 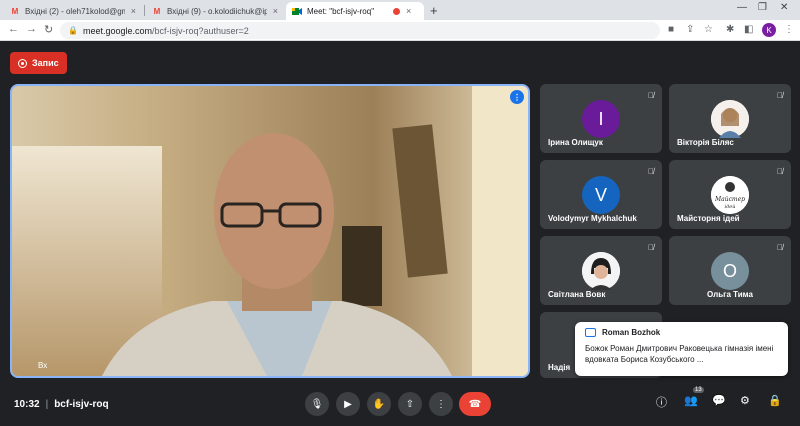 What do you see at coordinates (748, 29) in the screenshot?
I see `side-panel-icon: ◧` at bounding box center [748, 29].